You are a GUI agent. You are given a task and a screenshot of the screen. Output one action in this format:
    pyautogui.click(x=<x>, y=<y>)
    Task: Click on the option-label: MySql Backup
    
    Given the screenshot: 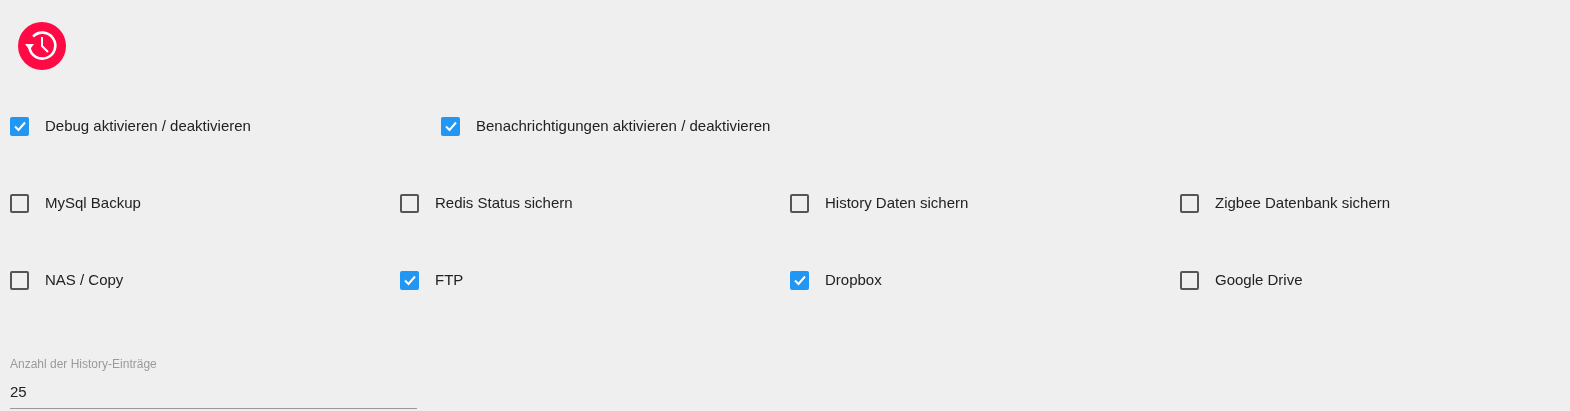 What is the action you would take?
    pyautogui.click(x=93, y=202)
    